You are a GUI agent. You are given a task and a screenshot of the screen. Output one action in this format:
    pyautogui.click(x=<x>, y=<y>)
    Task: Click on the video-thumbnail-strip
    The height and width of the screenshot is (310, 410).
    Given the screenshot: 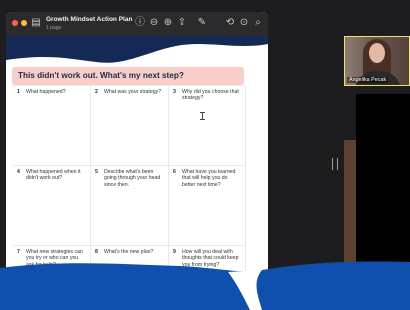 What is the action you would take?
    pyautogui.click(x=350, y=202)
    